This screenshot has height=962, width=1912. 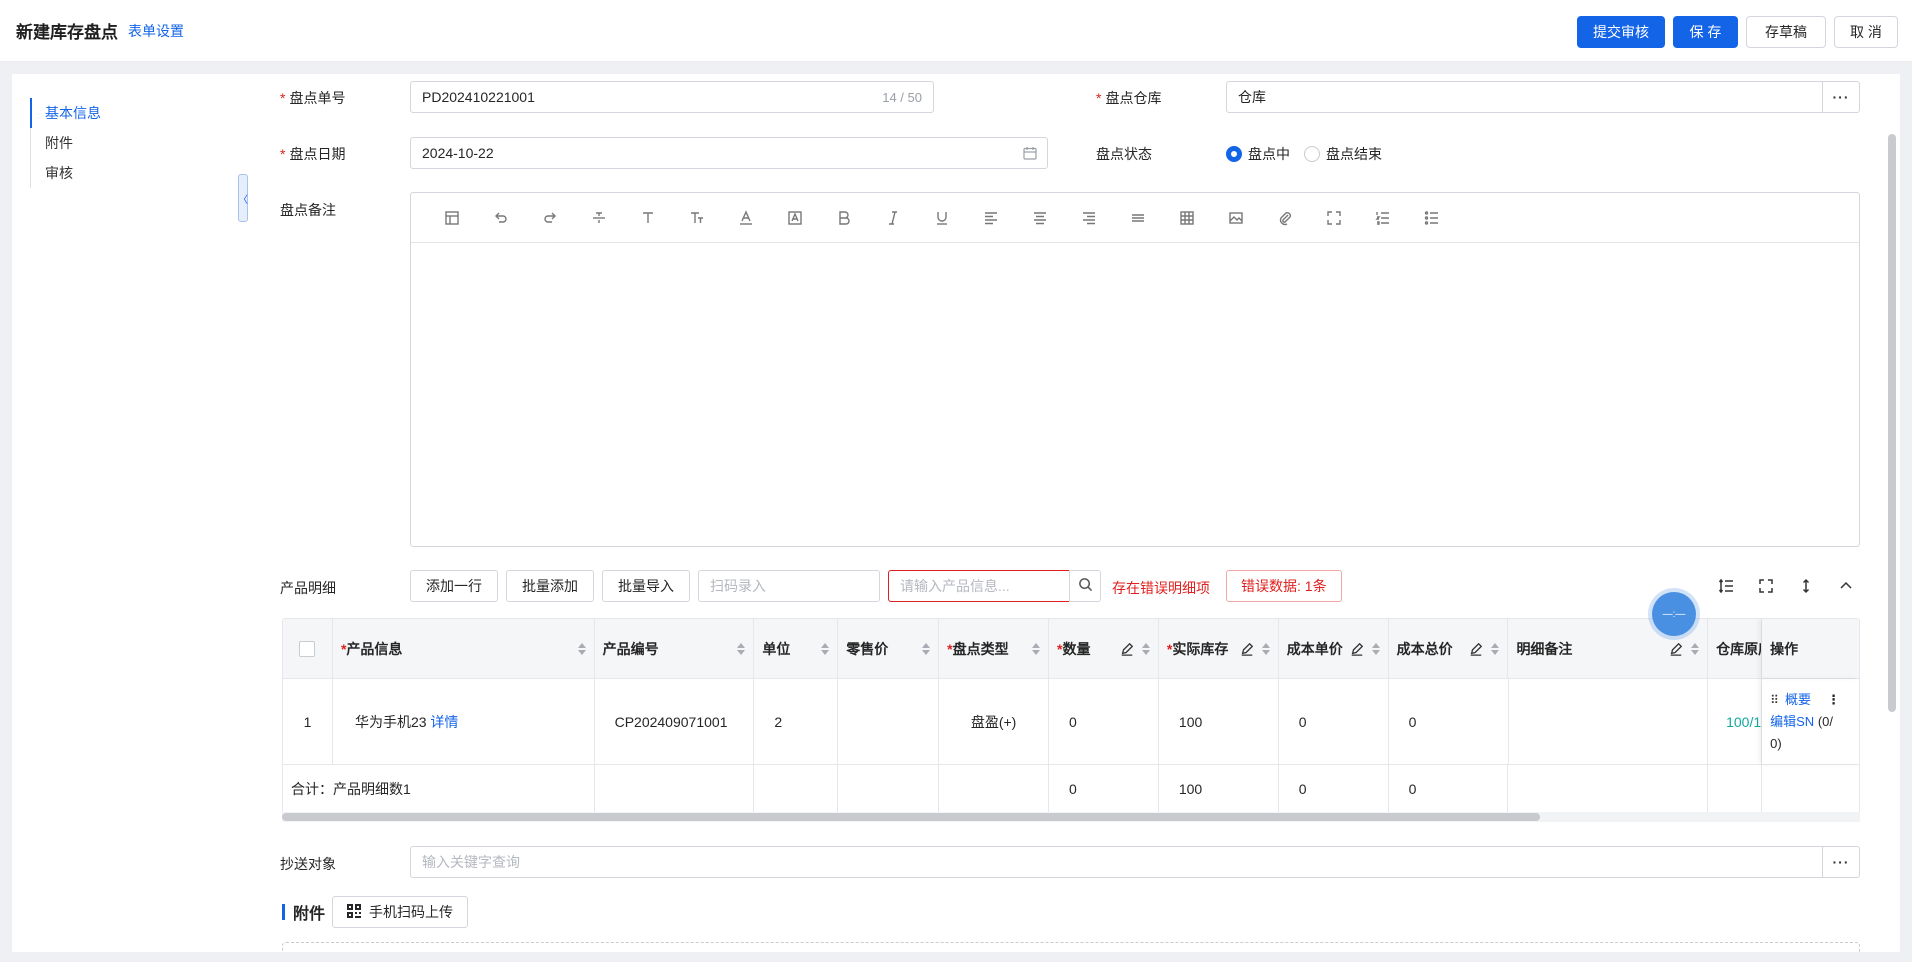 What do you see at coordinates (1104, 648) in the screenshot?
I see `header-quantity: * 数量` at bounding box center [1104, 648].